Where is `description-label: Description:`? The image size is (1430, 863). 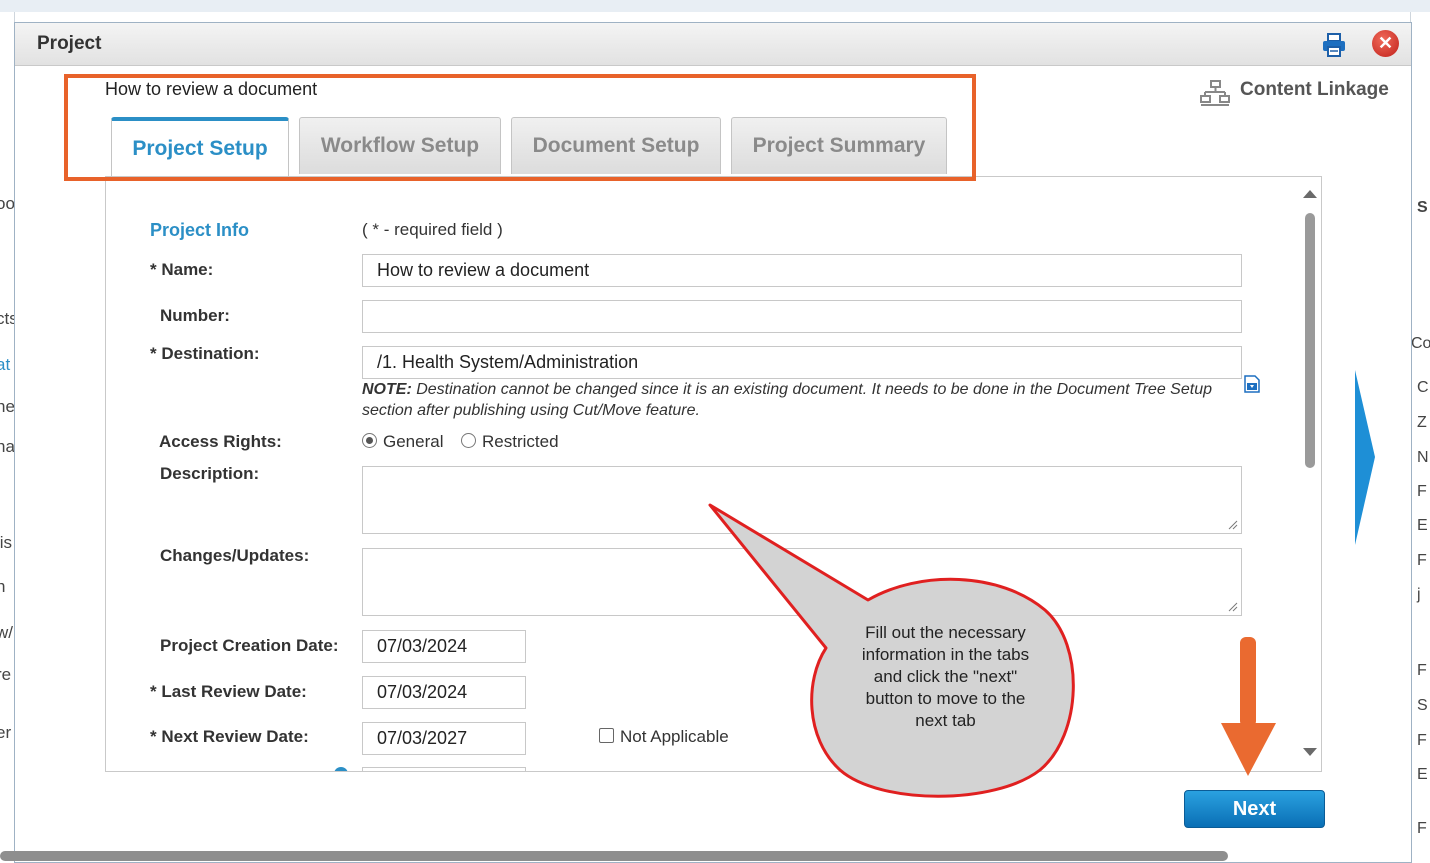 description-label: Description: is located at coordinates (210, 473).